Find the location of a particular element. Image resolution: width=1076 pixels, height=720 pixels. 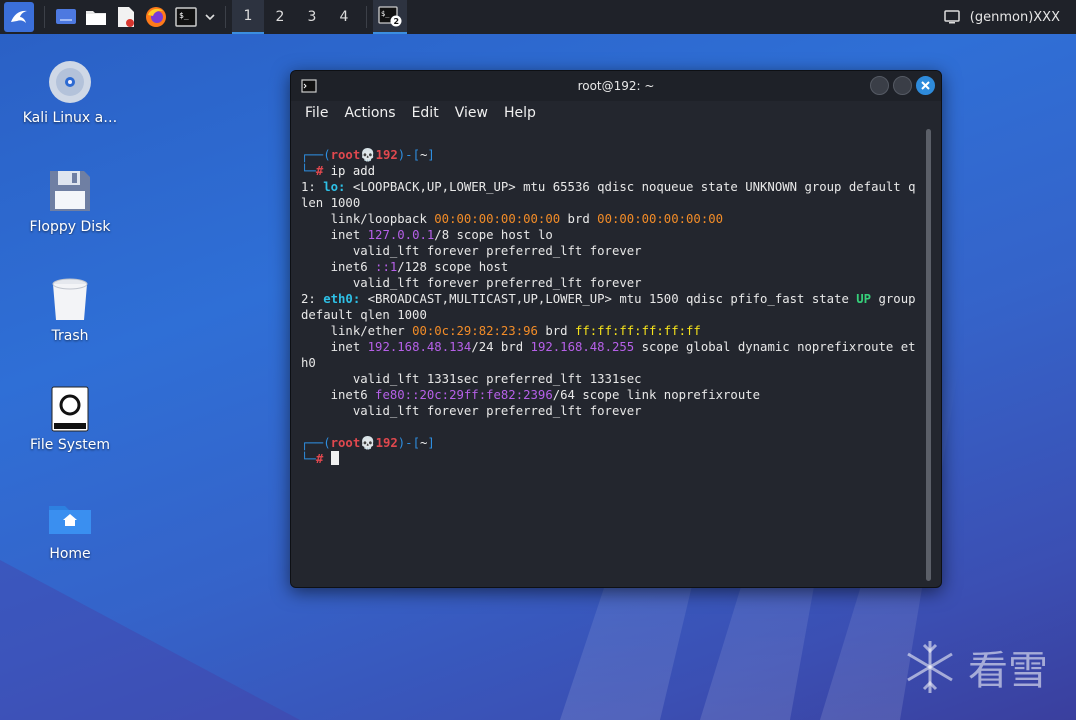

home-folder-icon is located at coordinates (70, 520).